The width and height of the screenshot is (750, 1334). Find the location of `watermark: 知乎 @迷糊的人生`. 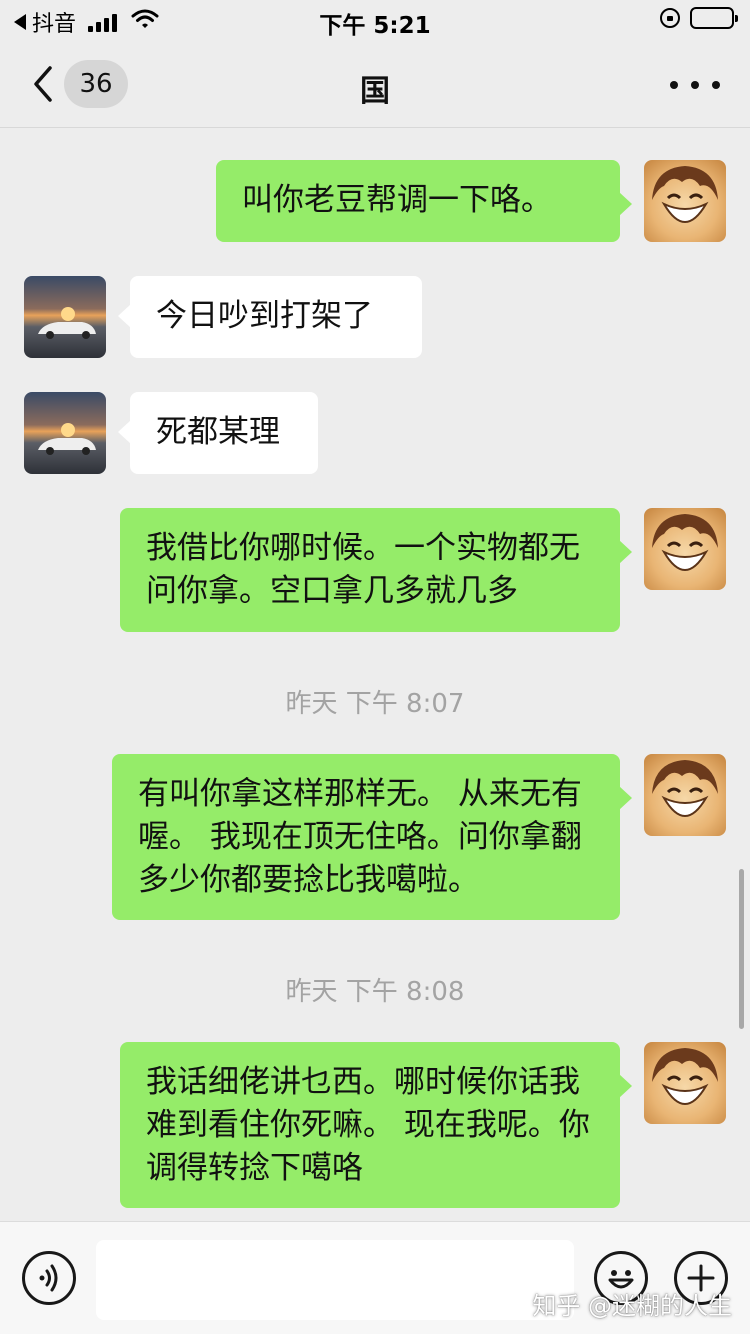

watermark: 知乎 @迷糊的人生 is located at coordinates (632, 1306).